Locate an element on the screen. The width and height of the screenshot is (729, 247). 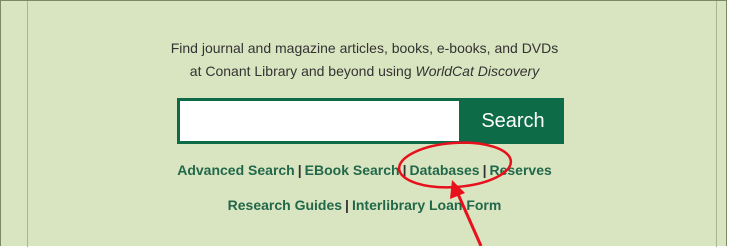
link-advanced-search: Advanced Search is located at coordinates (236, 170).